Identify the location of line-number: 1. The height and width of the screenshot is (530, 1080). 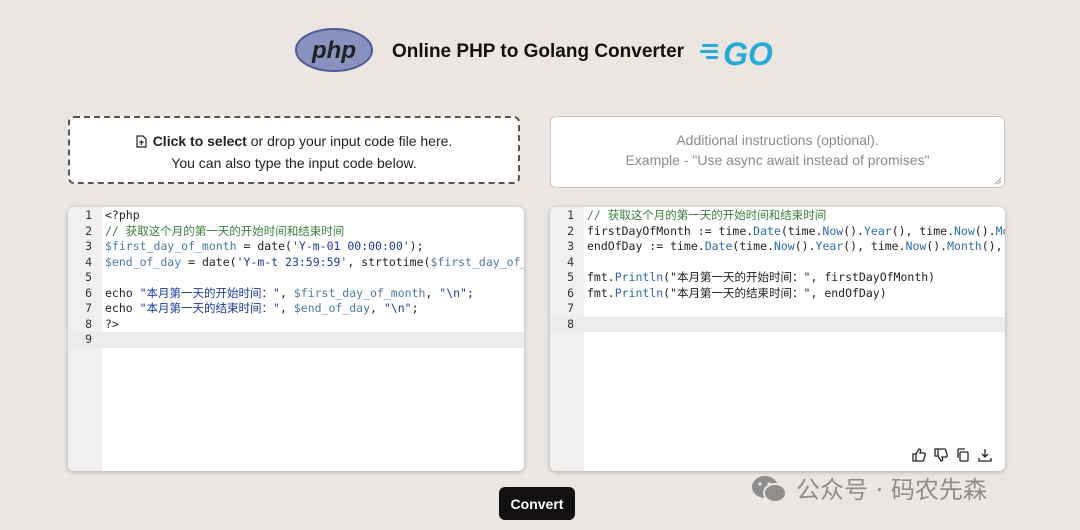
(88, 215).